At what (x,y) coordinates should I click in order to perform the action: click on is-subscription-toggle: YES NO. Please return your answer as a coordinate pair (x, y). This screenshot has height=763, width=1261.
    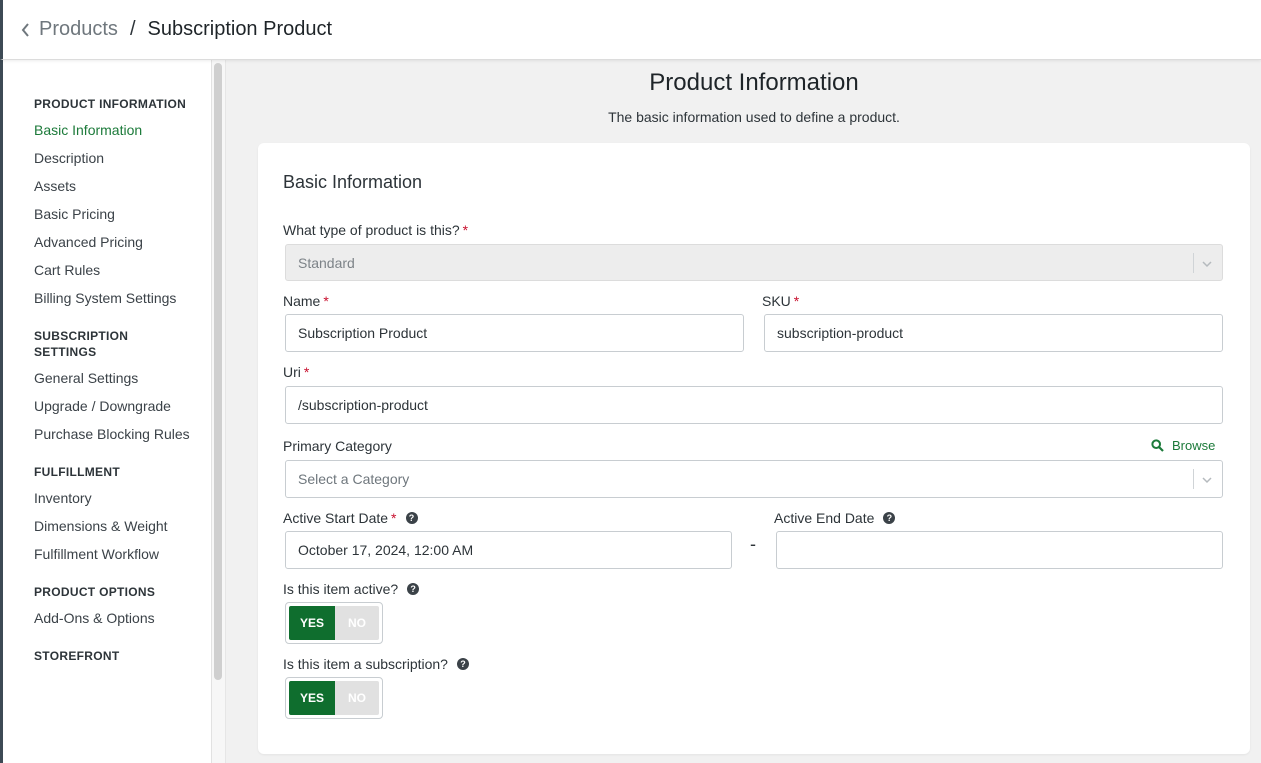
    Looking at the image, I should click on (334, 698).